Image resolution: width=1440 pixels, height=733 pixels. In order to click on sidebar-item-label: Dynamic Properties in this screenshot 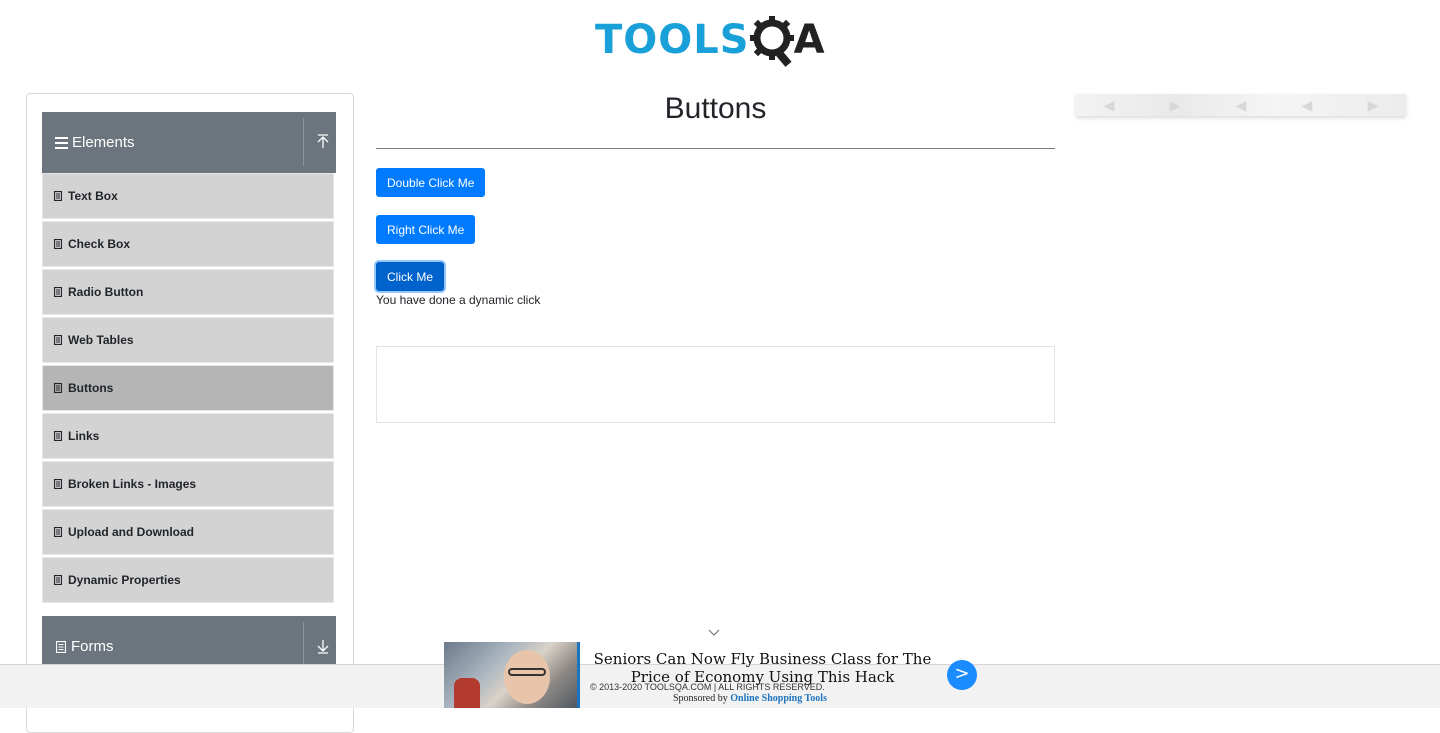, I will do `click(124, 580)`.